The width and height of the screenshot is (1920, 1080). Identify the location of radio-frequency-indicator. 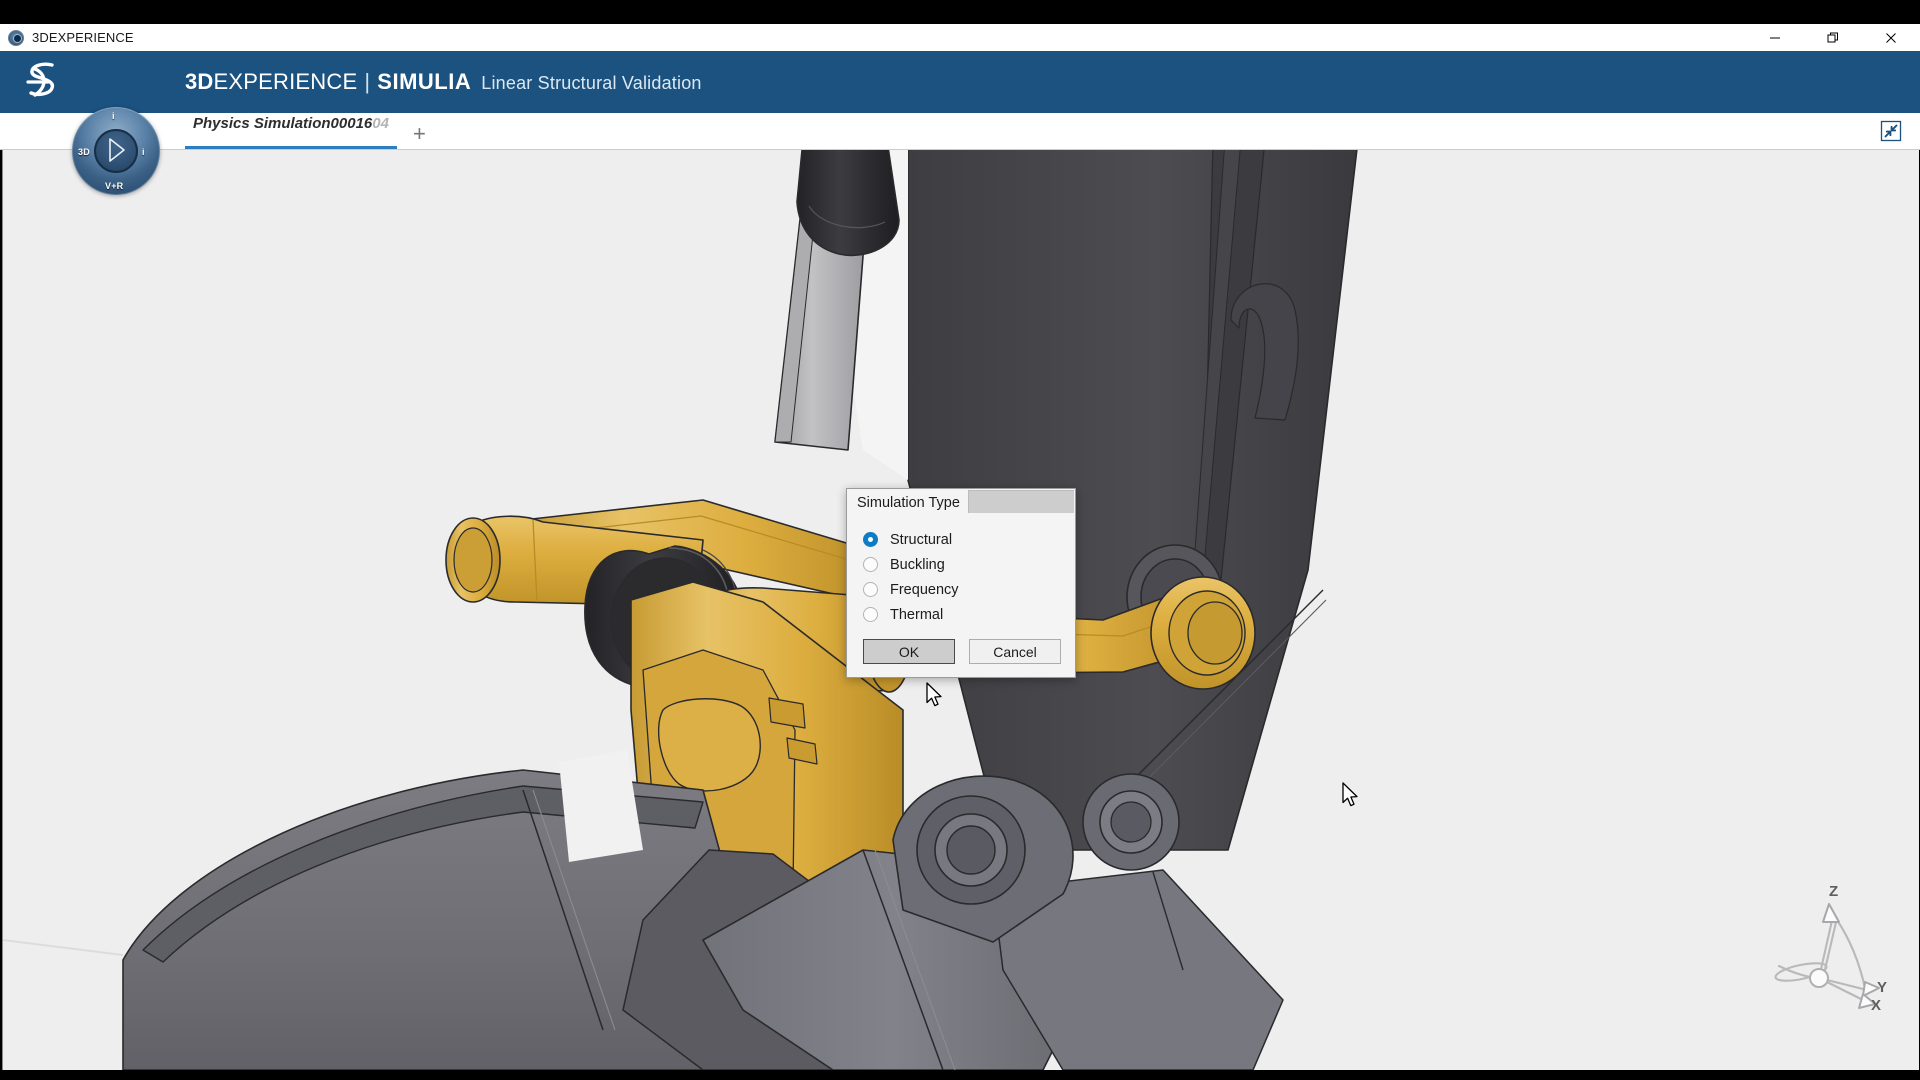
(870, 589).